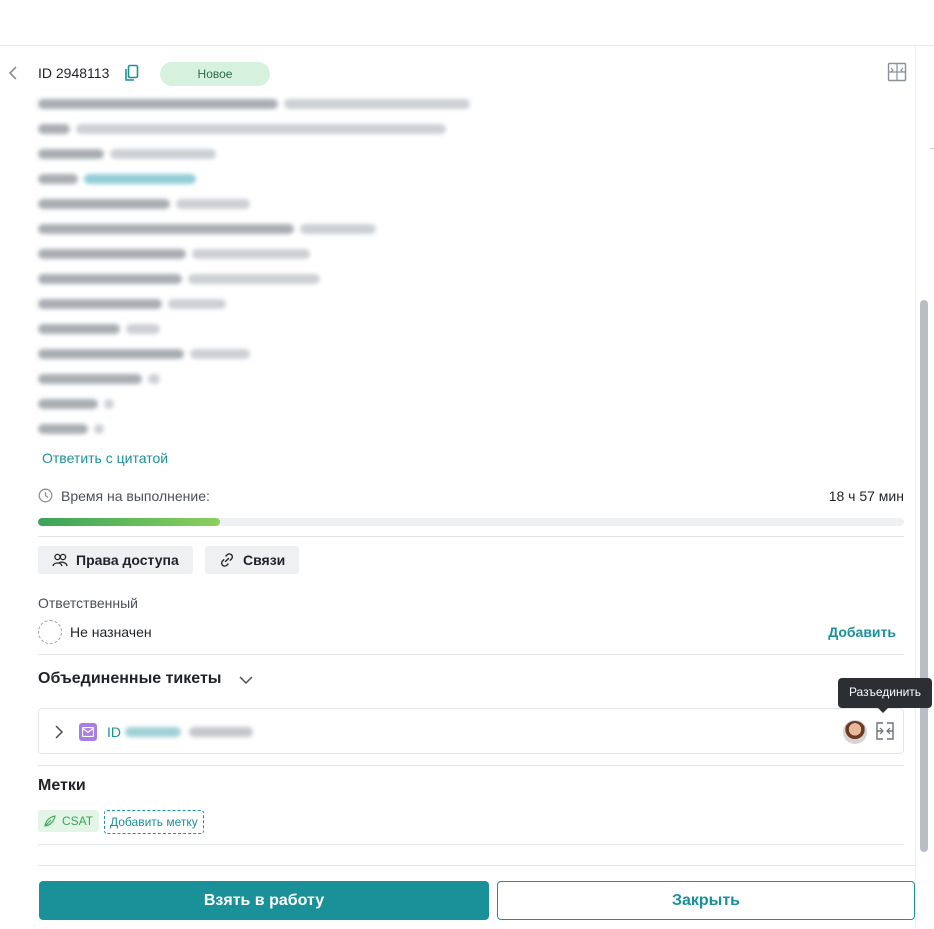 The height and width of the screenshot is (929, 934). Describe the element at coordinates (862, 632) in the screenshot. I see `add-responsible-button: Добавить` at that location.